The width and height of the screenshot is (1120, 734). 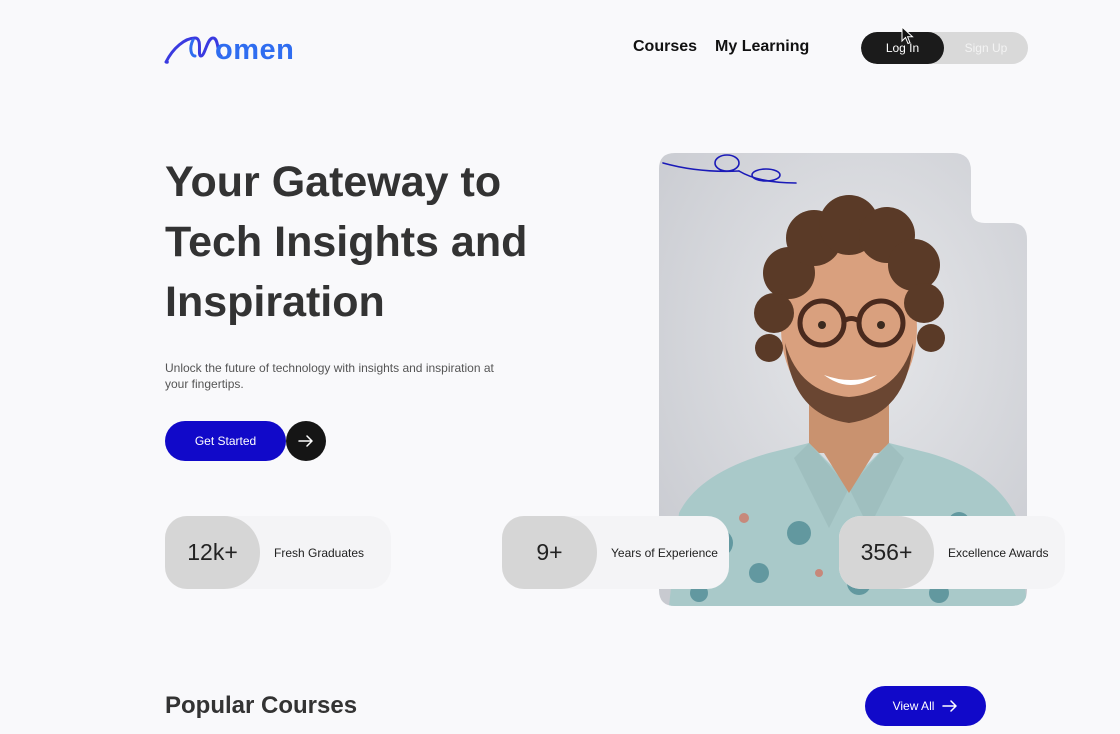 I want to click on hero-title-line-3: Inspiration, so click(x=275, y=302).